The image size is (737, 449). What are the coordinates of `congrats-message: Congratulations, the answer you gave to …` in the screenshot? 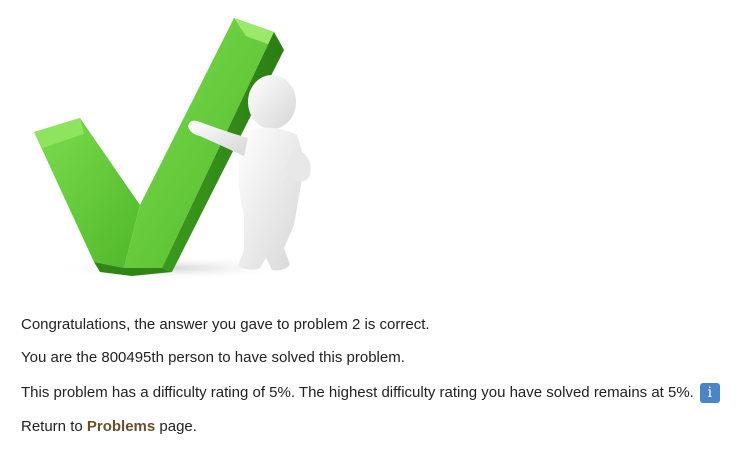 It's located at (225, 324).